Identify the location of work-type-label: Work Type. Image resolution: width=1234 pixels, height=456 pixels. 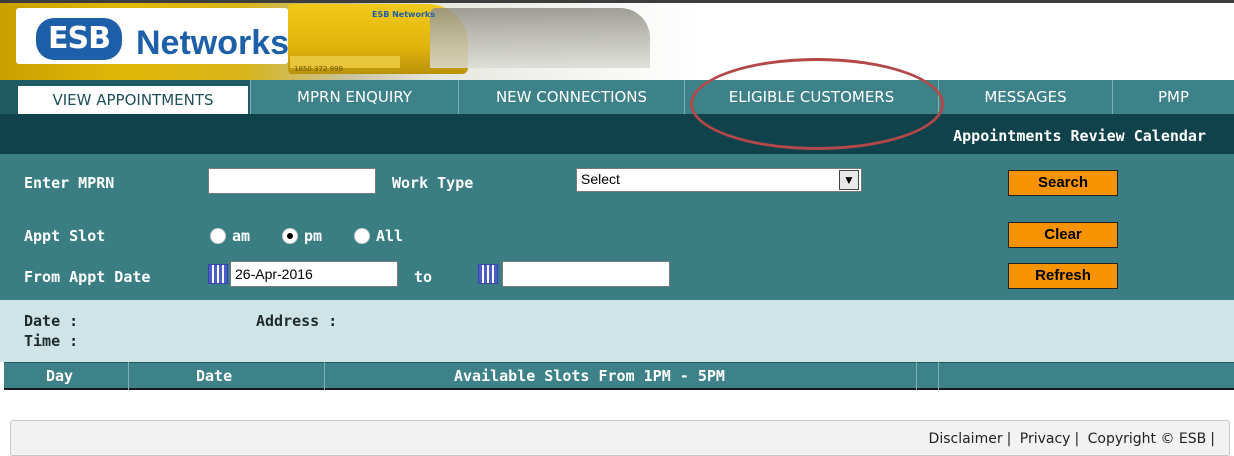
(433, 183).